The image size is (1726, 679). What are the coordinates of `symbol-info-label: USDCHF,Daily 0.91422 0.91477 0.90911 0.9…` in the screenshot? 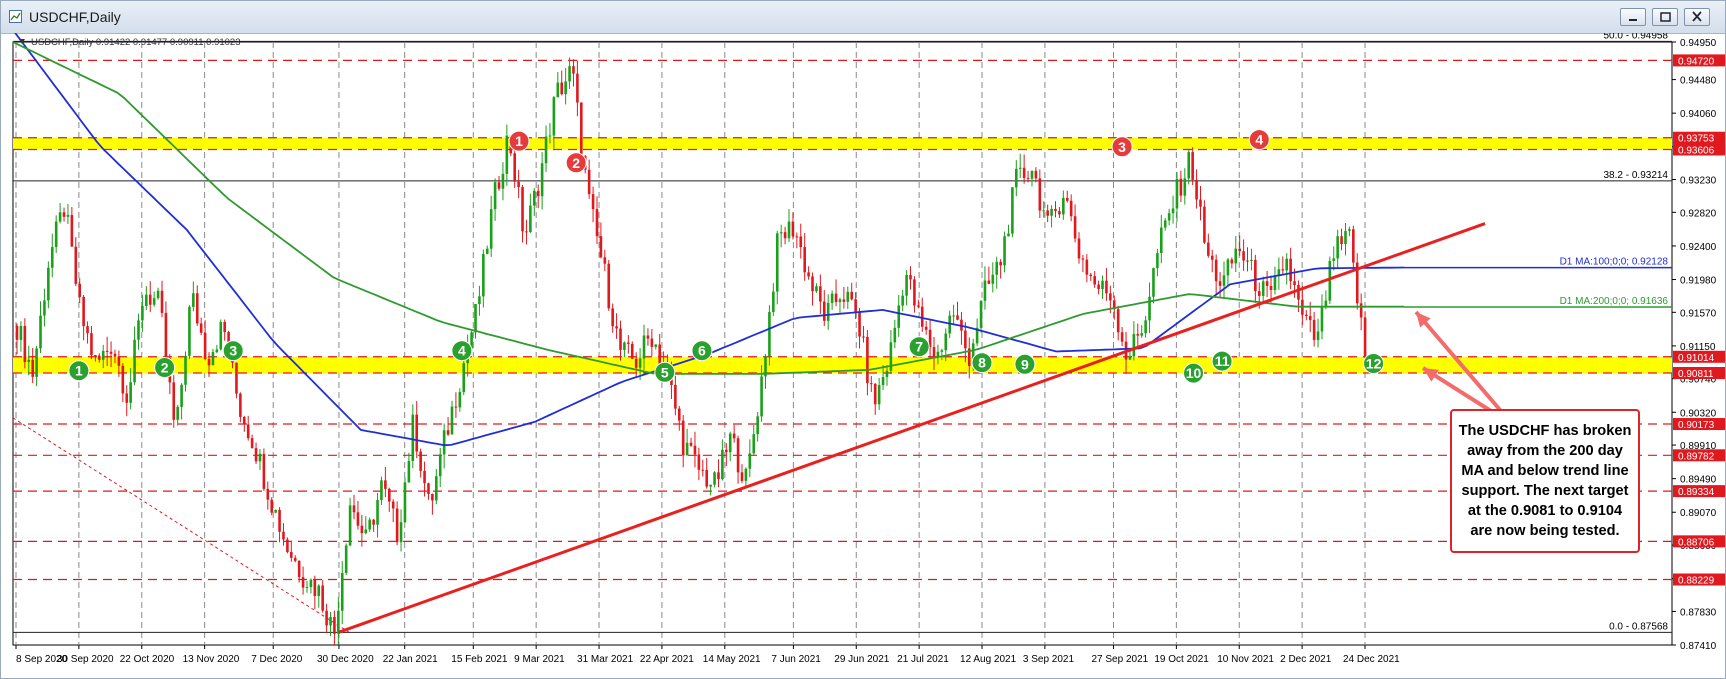 It's located at (136, 42).